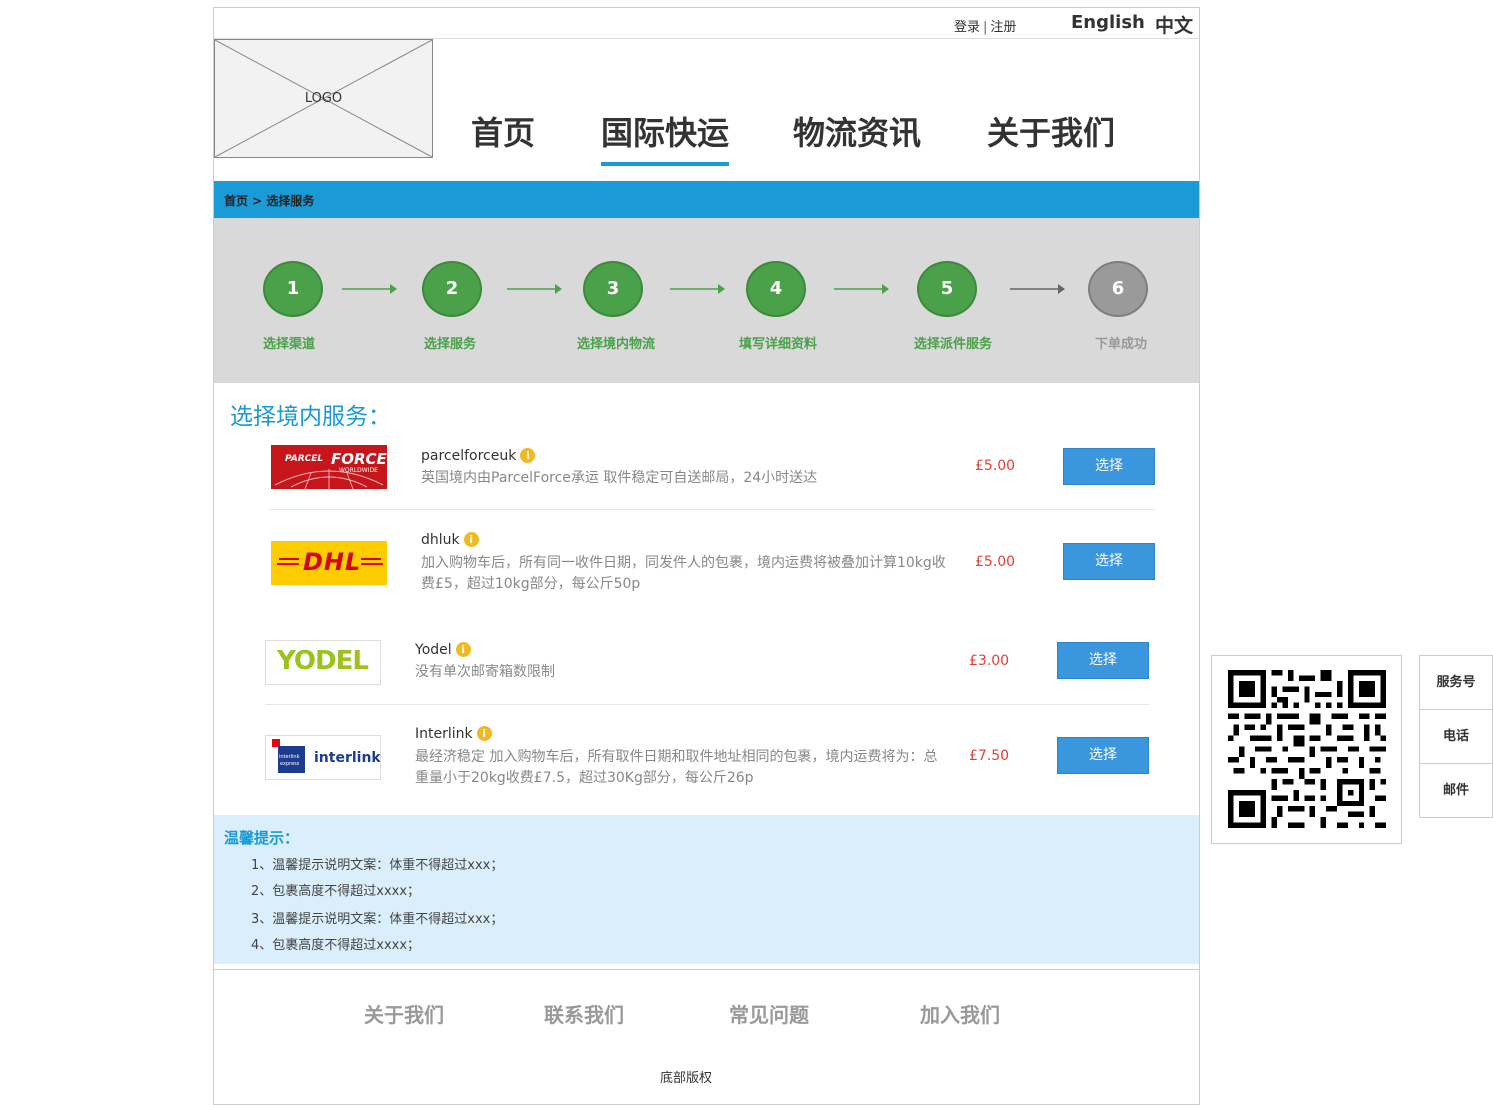 The image size is (1493, 1105). I want to click on copyright-text: 底部版权, so click(685, 1078).